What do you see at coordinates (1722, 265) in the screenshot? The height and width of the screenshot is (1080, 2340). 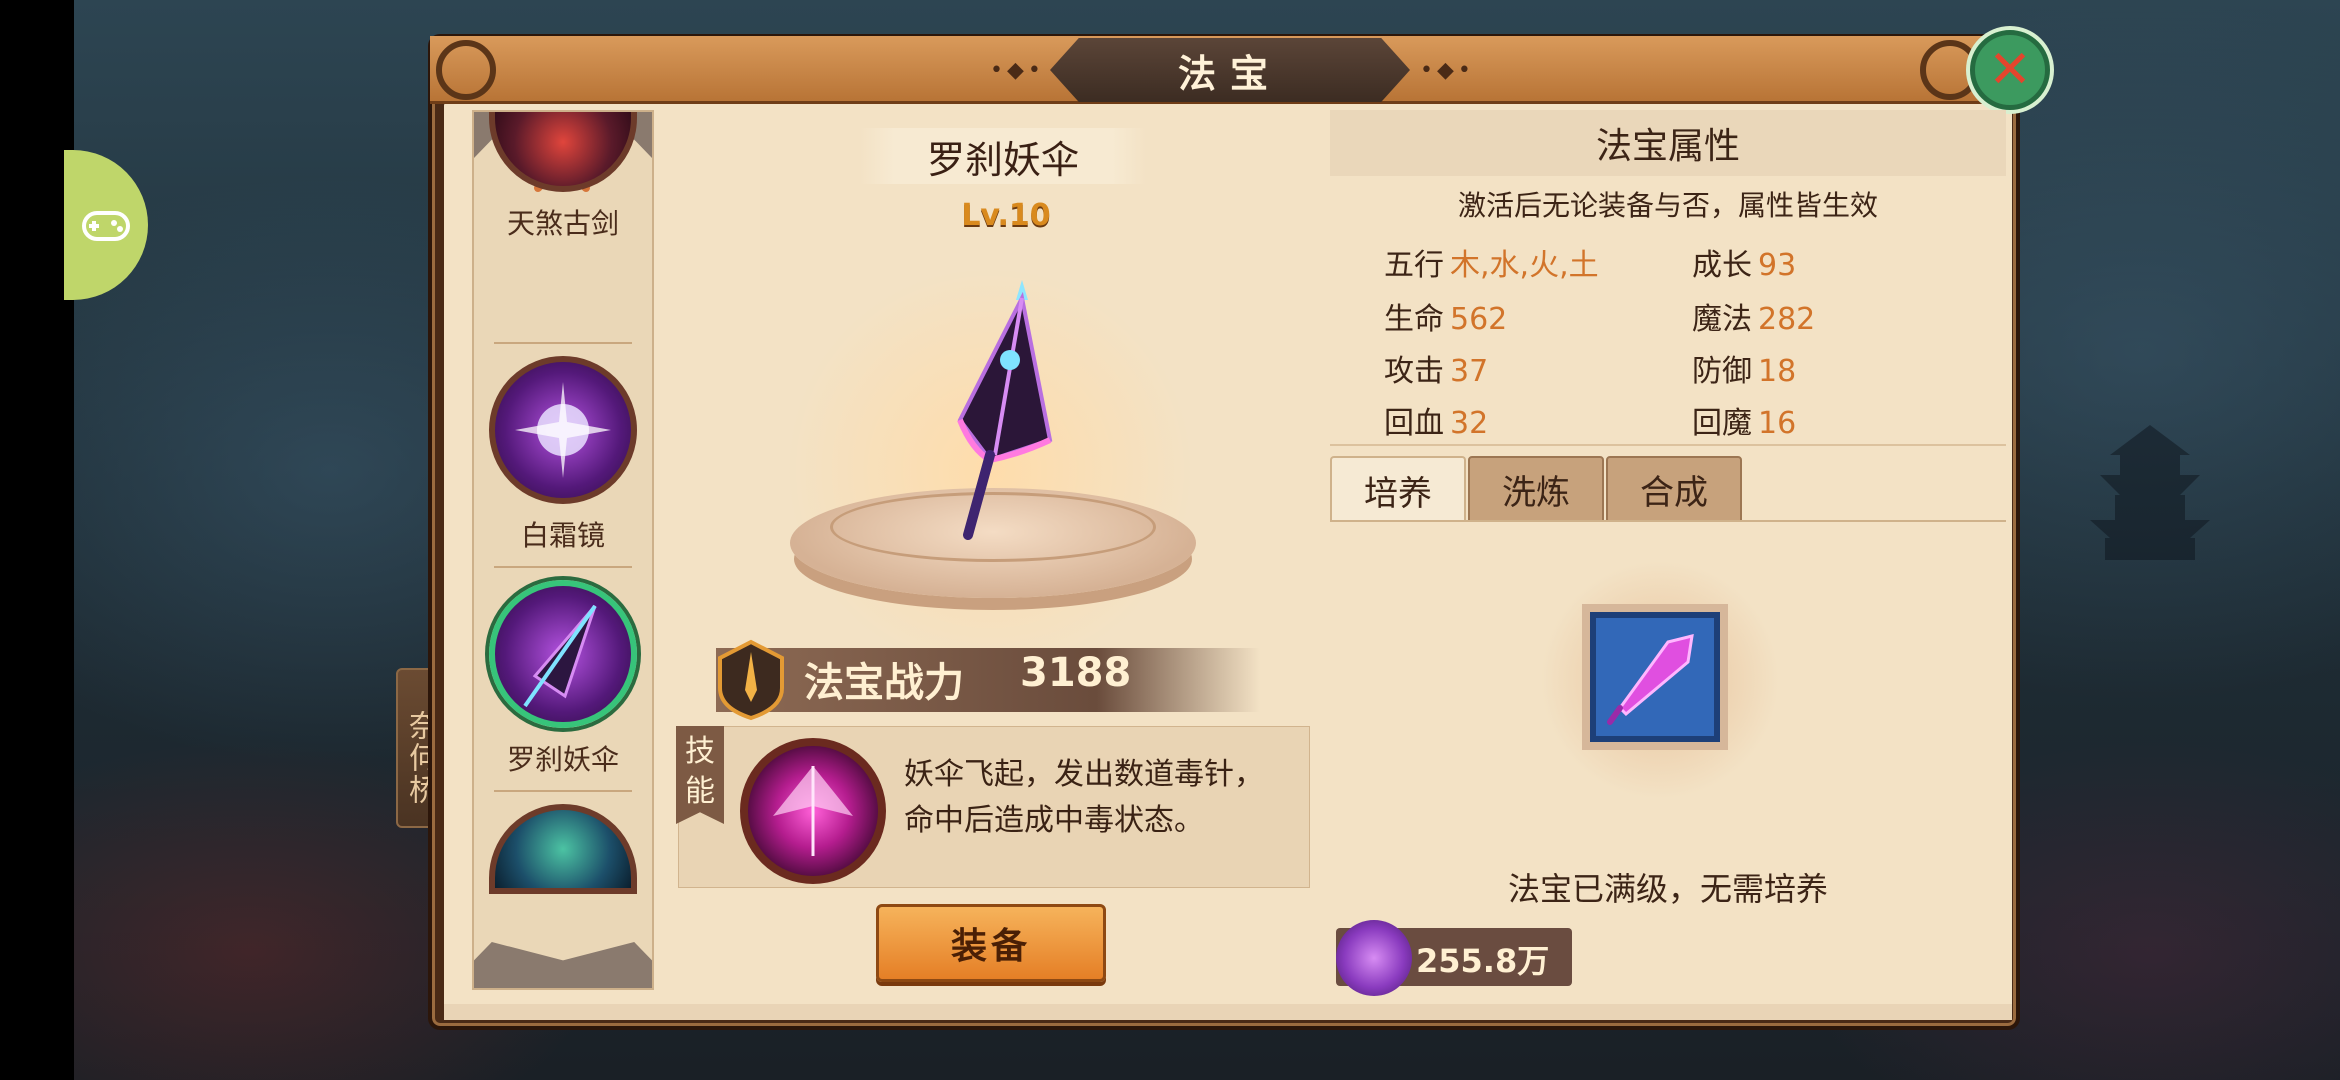 I see `attr-key: 成长` at bounding box center [1722, 265].